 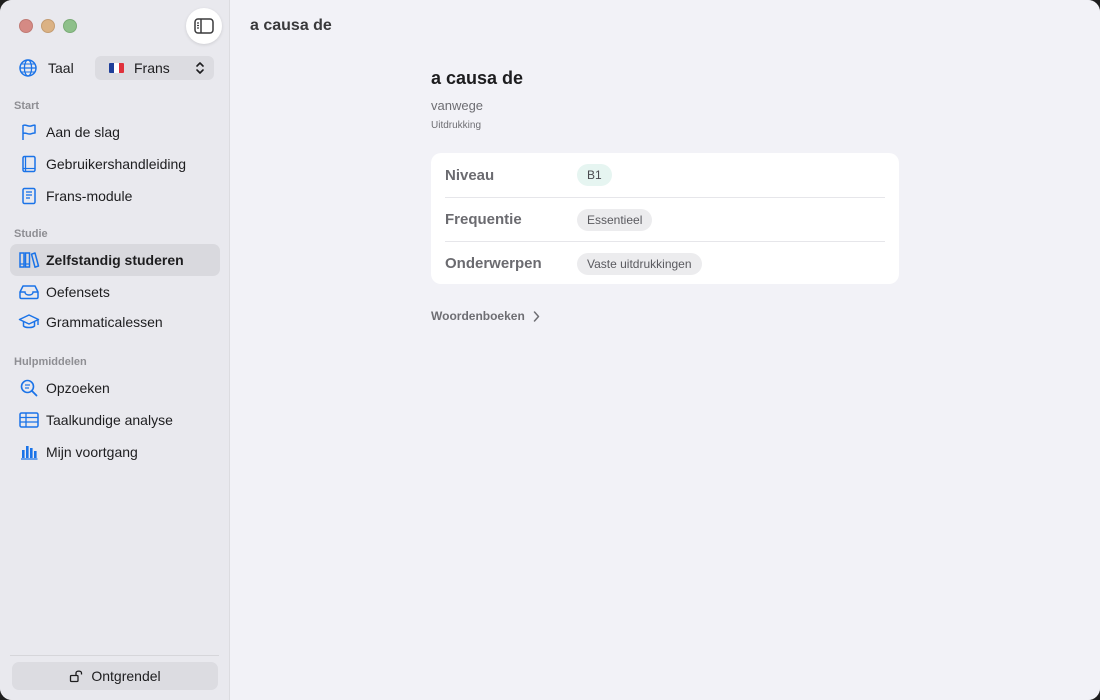 I want to click on globe-icon, so click(x=28, y=68).